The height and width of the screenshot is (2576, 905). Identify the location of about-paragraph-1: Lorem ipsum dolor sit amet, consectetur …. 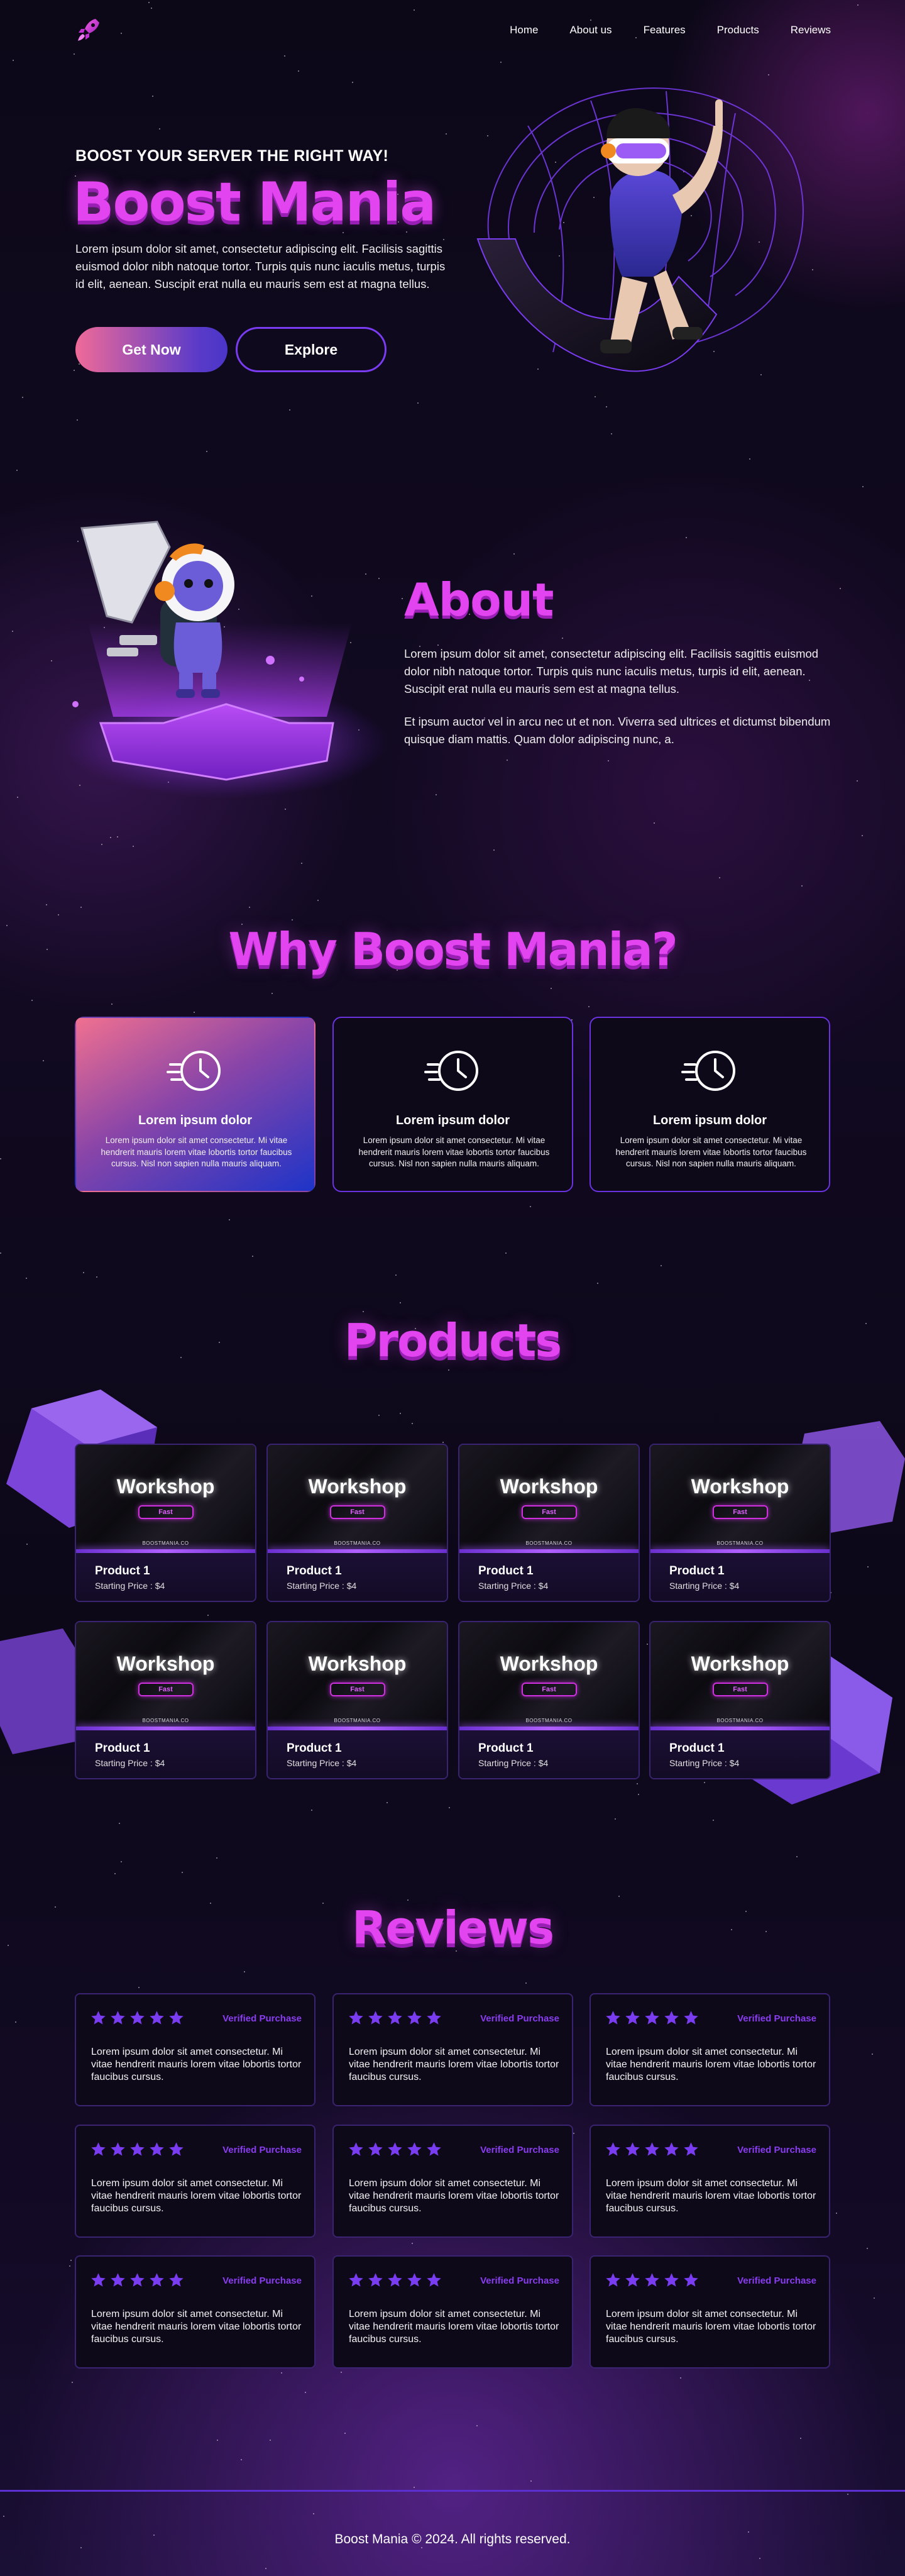
(611, 671).